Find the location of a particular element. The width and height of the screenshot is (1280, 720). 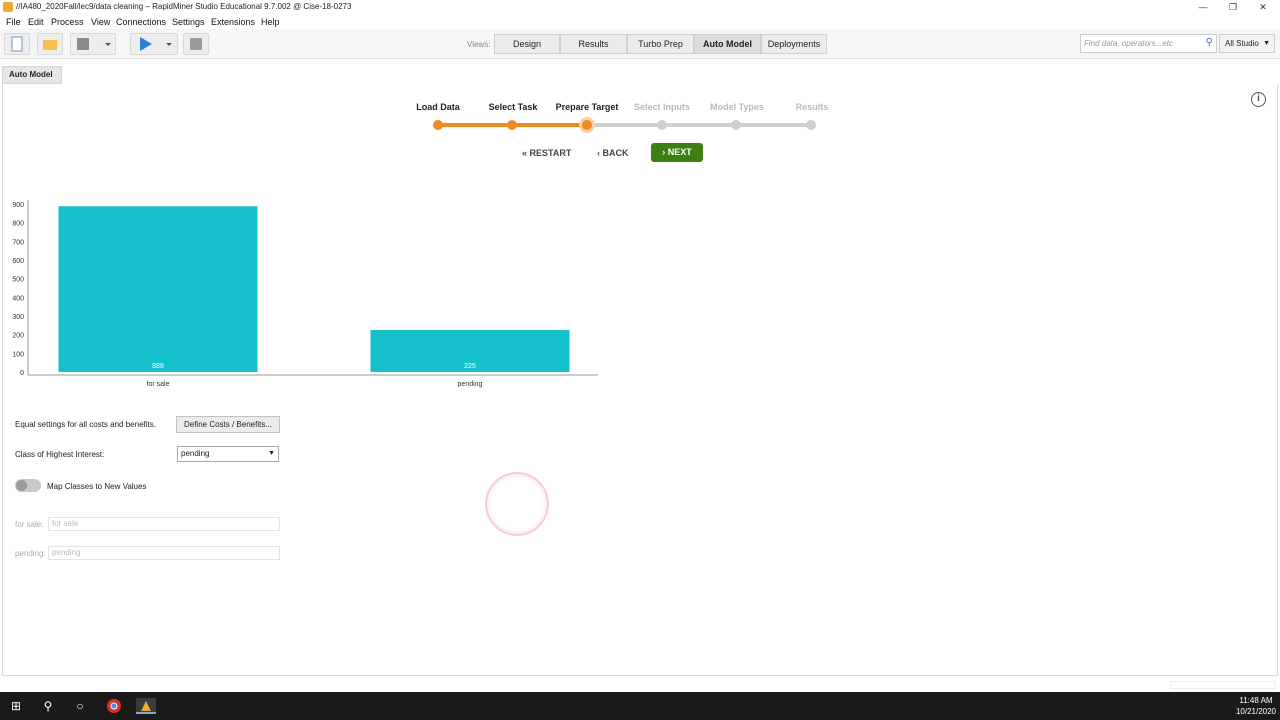

menu-extensions: Extensions is located at coordinates (233, 22).